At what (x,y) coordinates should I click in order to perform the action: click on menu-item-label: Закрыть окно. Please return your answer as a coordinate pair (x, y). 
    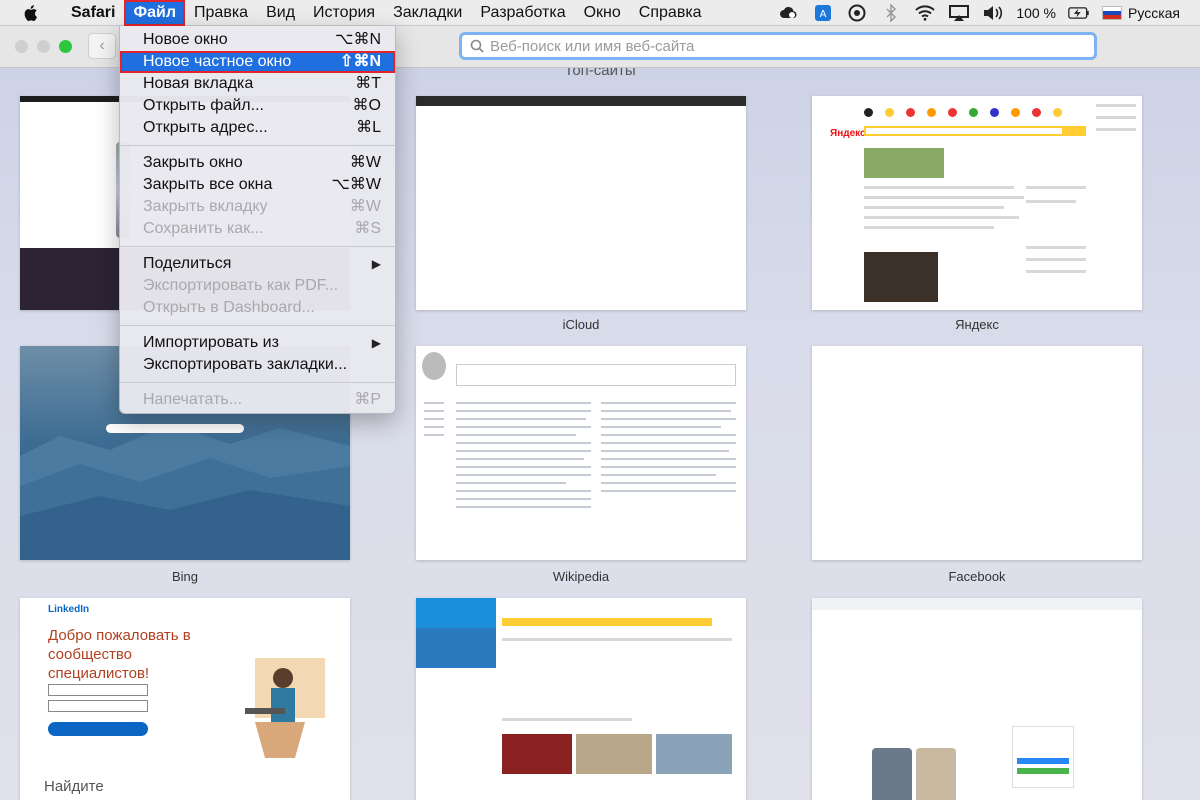
    Looking at the image, I should click on (193, 162).